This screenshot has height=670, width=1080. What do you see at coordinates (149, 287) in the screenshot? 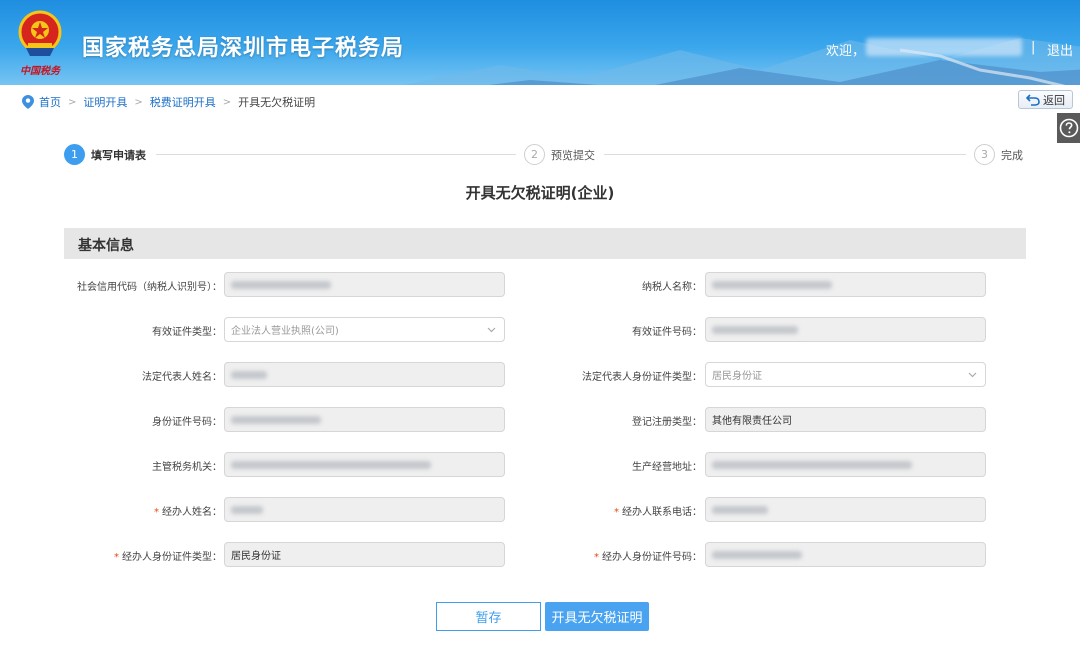
I see `label-credit-code: 社会信用代码（纳税人识别号）：` at bounding box center [149, 287].